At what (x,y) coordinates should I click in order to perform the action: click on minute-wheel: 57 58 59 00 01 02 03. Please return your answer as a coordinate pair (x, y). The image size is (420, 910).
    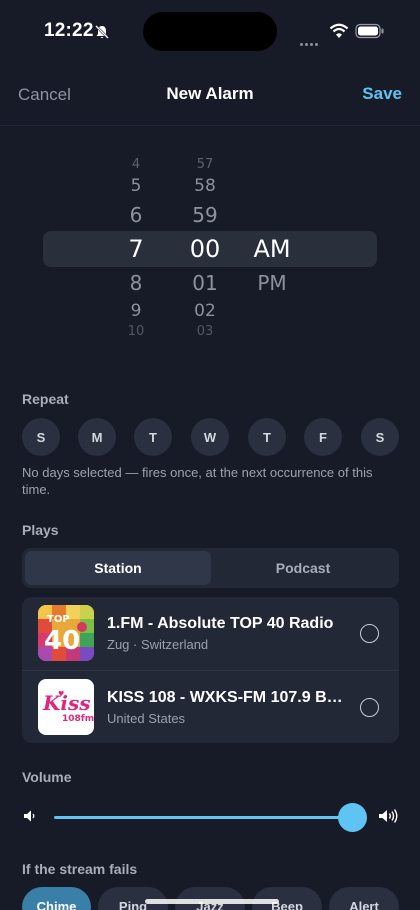
    Looking at the image, I should click on (205, 250).